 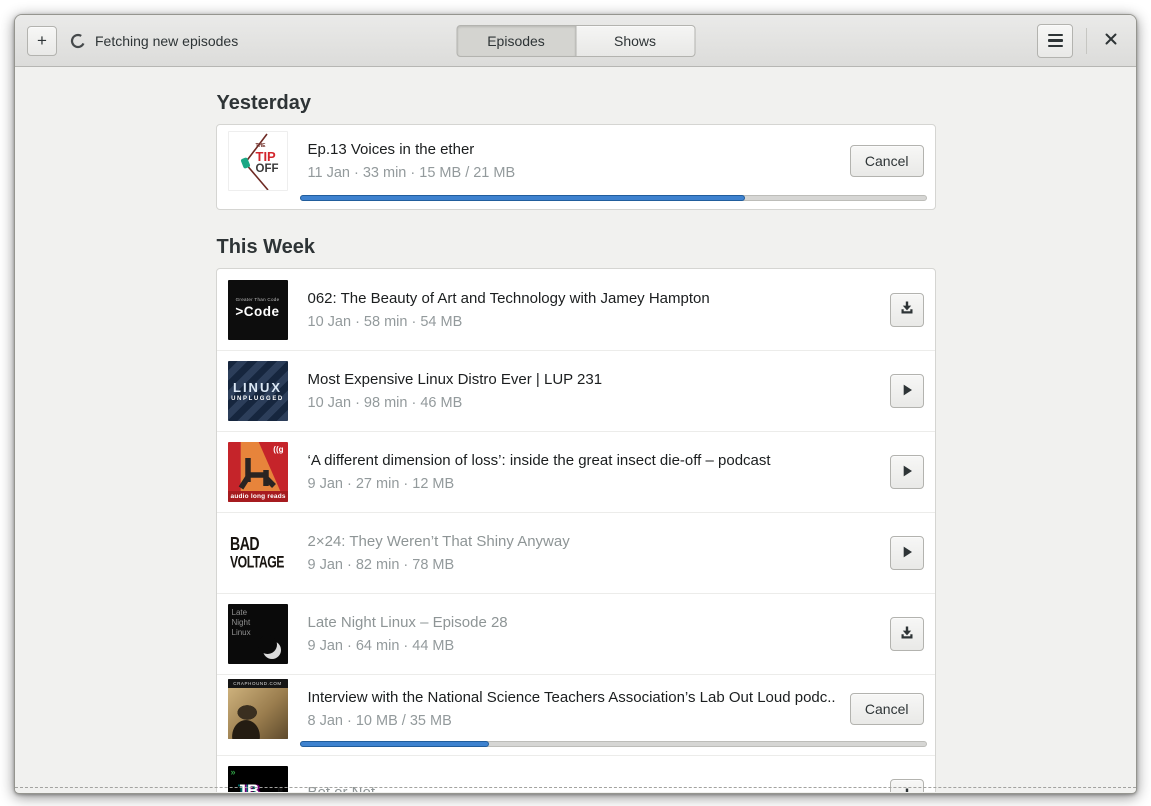 What do you see at coordinates (257, 472) in the screenshot?
I see `episode-artwork: ((g audio long reads` at bounding box center [257, 472].